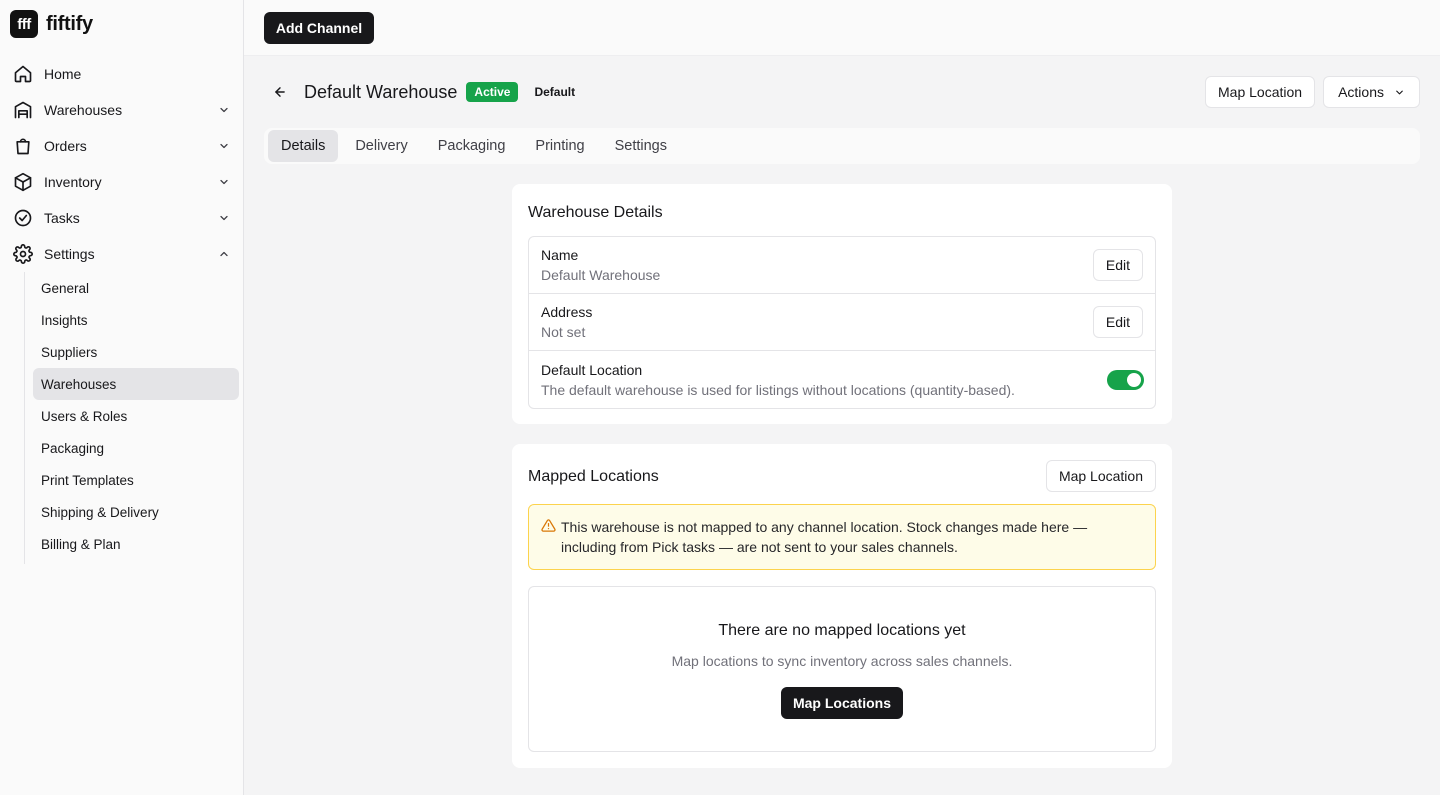  What do you see at coordinates (73, 182) in the screenshot?
I see `nav-label: Inventory` at bounding box center [73, 182].